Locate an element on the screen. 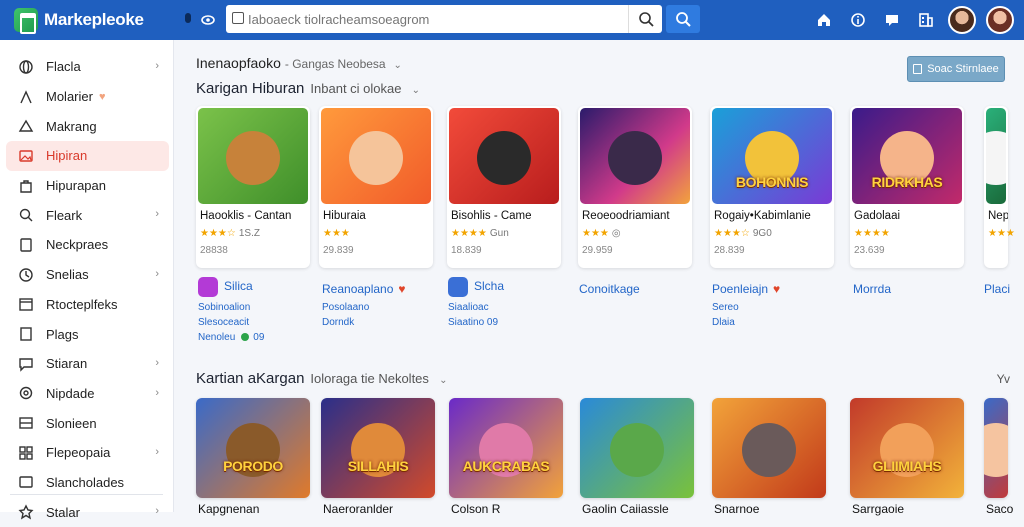 The height and width of the screenshot is (527, 1024). gear-icon is located at coordinates (26, 393).